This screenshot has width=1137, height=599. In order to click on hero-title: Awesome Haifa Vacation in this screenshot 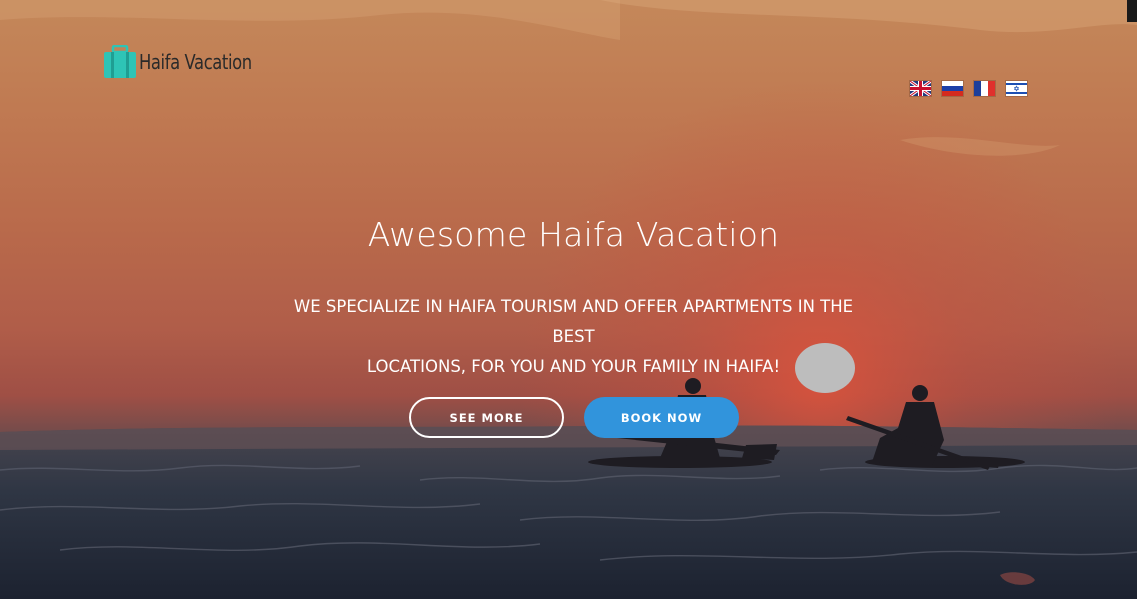, I will do `click(573, 234)`.